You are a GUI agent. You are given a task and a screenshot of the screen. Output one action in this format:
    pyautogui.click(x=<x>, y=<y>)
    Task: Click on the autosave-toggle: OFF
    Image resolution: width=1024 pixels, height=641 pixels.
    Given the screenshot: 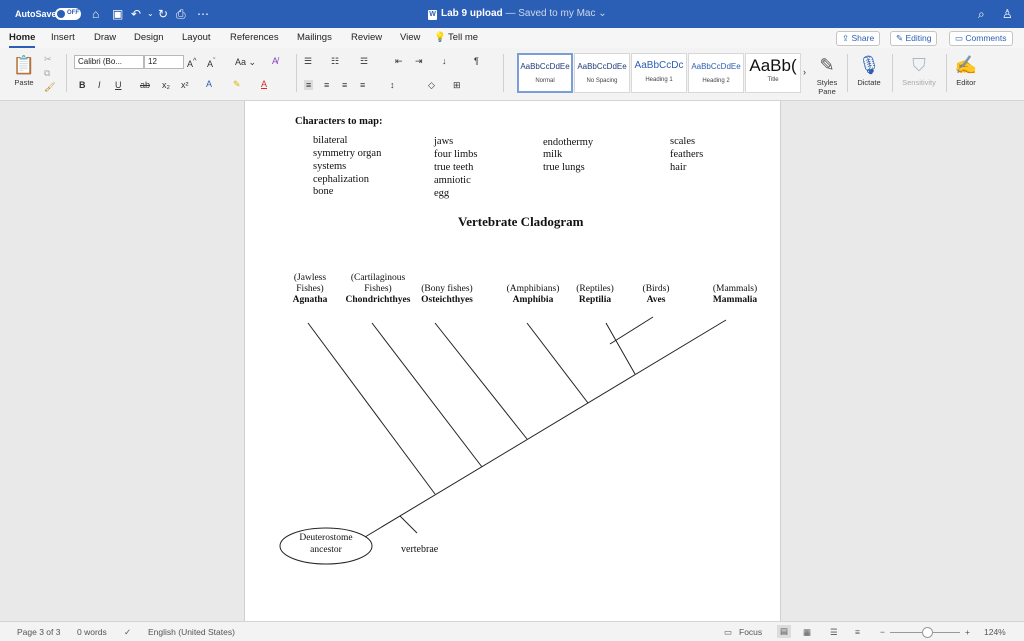 What is the action you would take?
    pyautogui.click(x=68, y=14)
    